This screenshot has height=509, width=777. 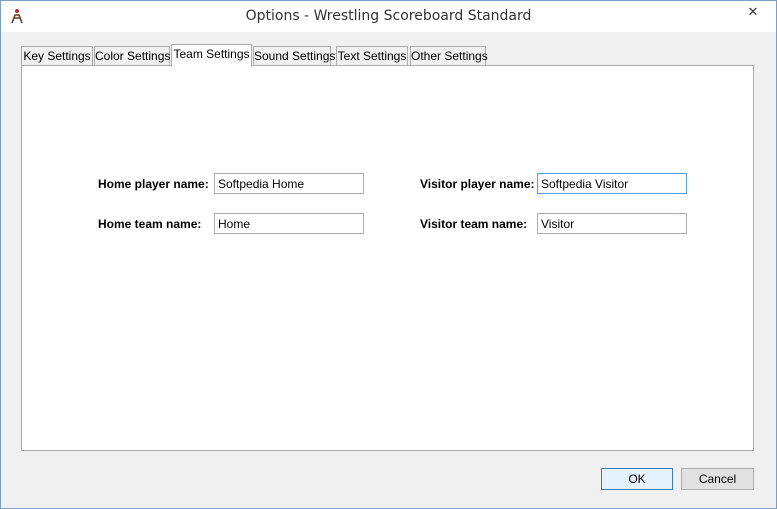 I want to click on home-player-name-label: Home player name:, so click(x=153, y=184).